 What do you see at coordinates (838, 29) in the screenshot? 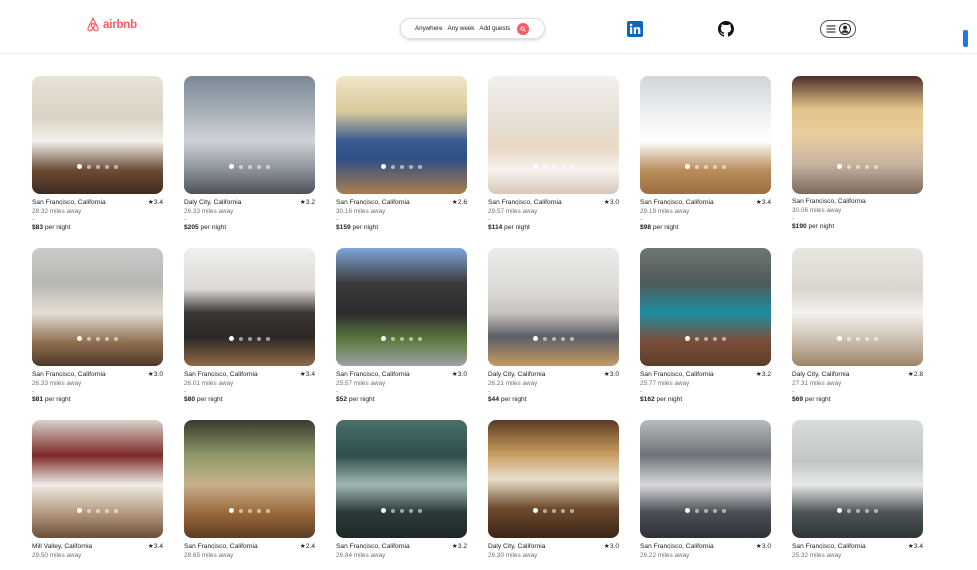
I see `user-menu-button` at bounding box center [838, 29].